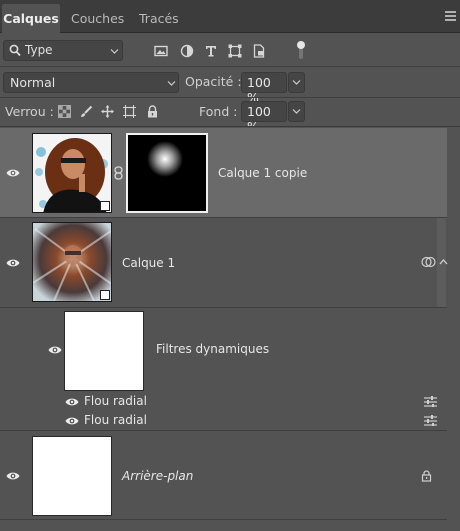 Image resolution: width=460 pixels, height=531 pixels. What do you see at coordinates (63, 50) in the screenshot?
I see `layer-filter-dropdown: Type` at bounding box center [63, 50].